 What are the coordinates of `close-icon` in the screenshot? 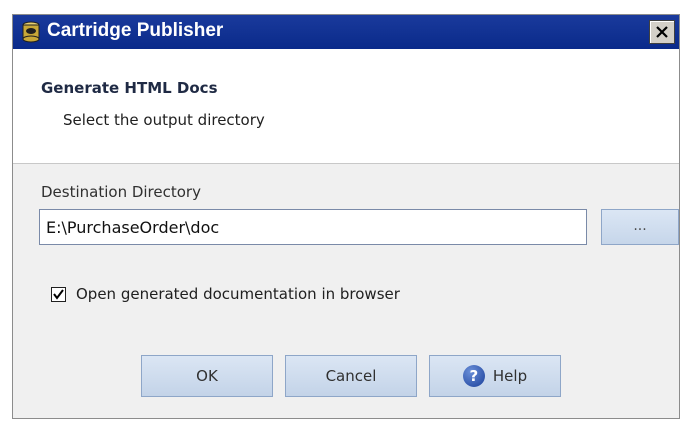 It's located at (662, 32).